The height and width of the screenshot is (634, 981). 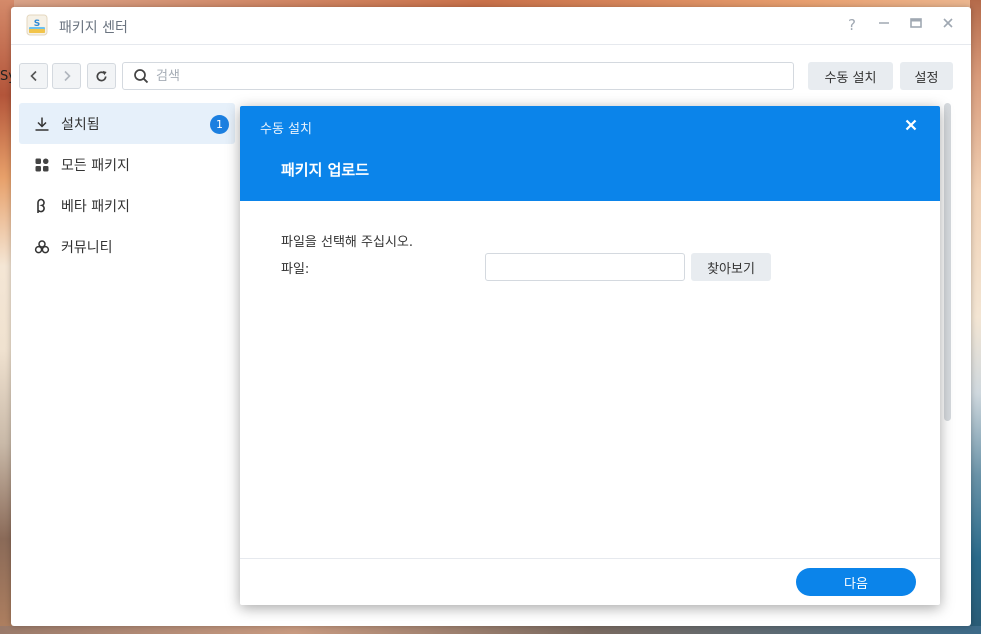 I want to click on toolbar: 수동 설치 설정, so click(x=491, y=73).